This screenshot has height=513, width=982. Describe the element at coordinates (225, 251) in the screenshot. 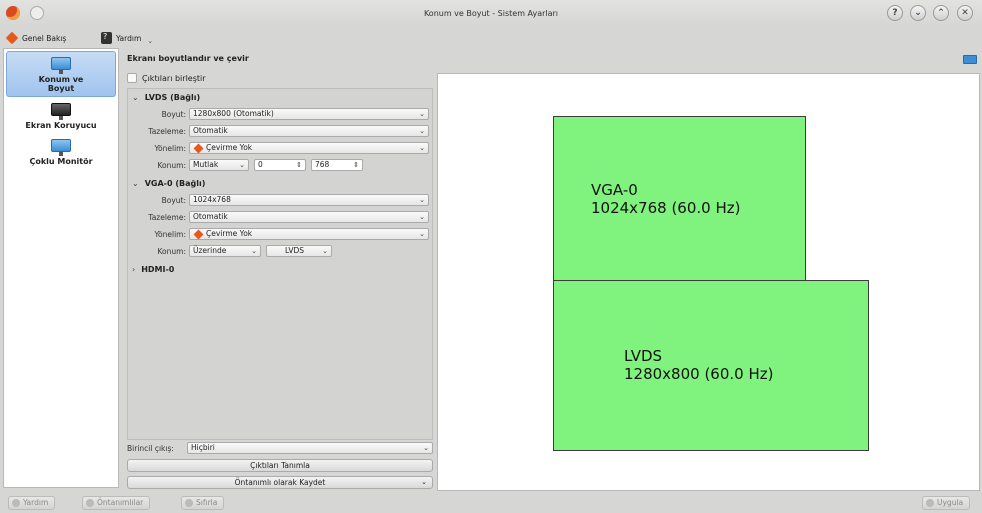

I see `vga-position-mode-select: Üzerinde ⌄` at that location.